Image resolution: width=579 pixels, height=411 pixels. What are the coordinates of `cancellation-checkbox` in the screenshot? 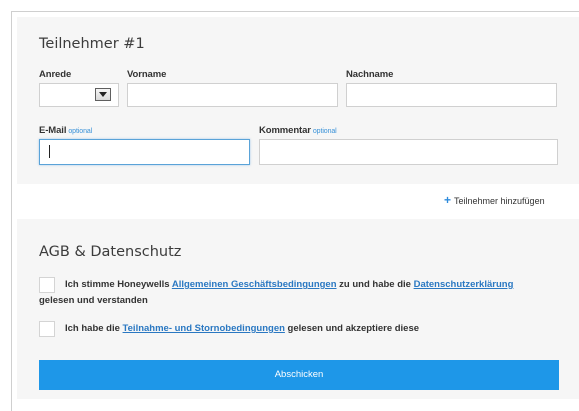 It's located at (47, 329).